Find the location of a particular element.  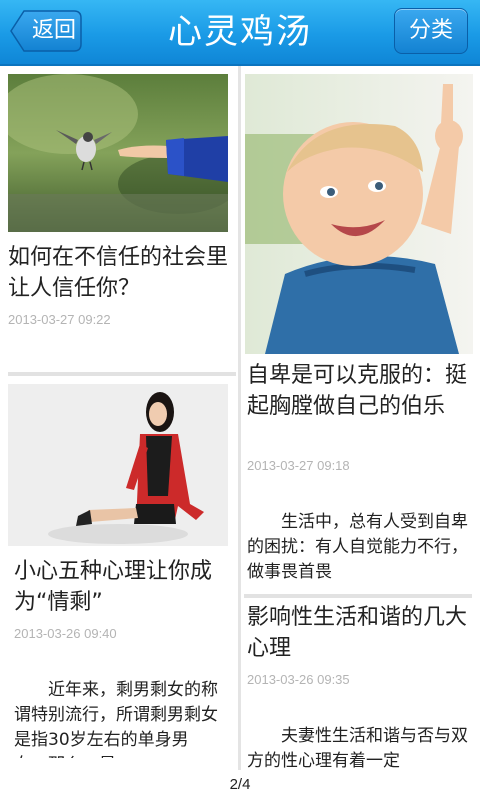

article-excerpt: 近年来，剩男剩女的称谓特别流行，所谓剩男剩女是指30岁左右的单身男女，那么，是 is located at coordinates (116, 719).